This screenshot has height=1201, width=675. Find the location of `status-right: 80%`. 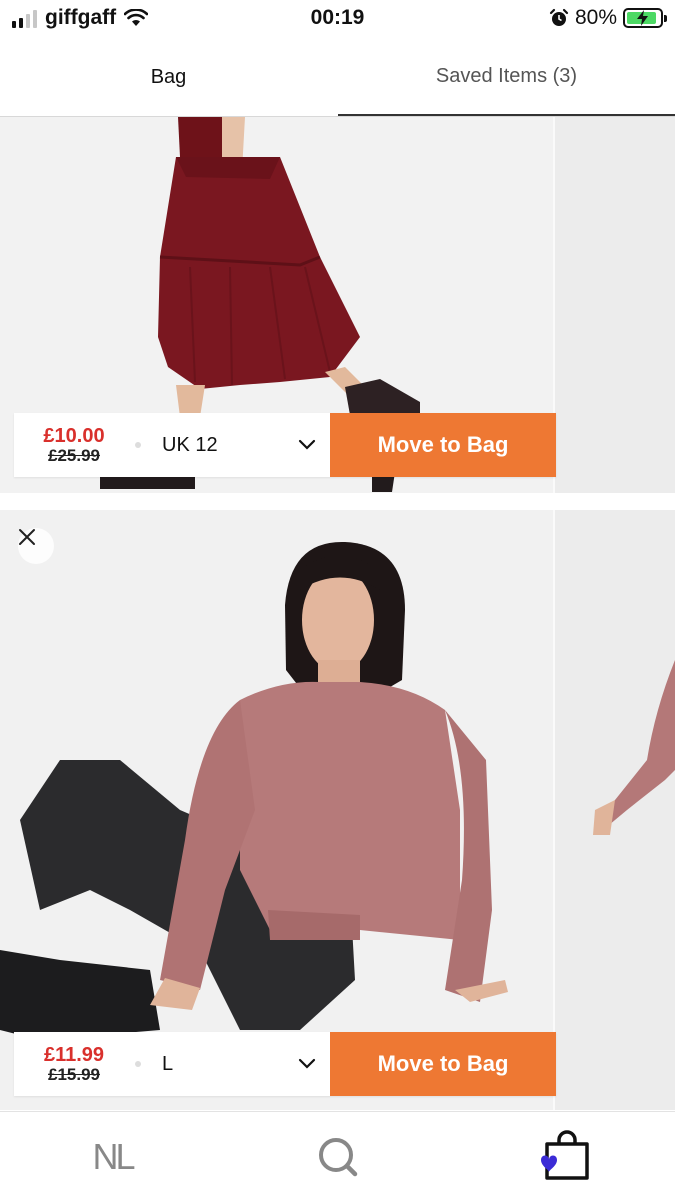

status-right: 80% is located at coordinates (608, 18).